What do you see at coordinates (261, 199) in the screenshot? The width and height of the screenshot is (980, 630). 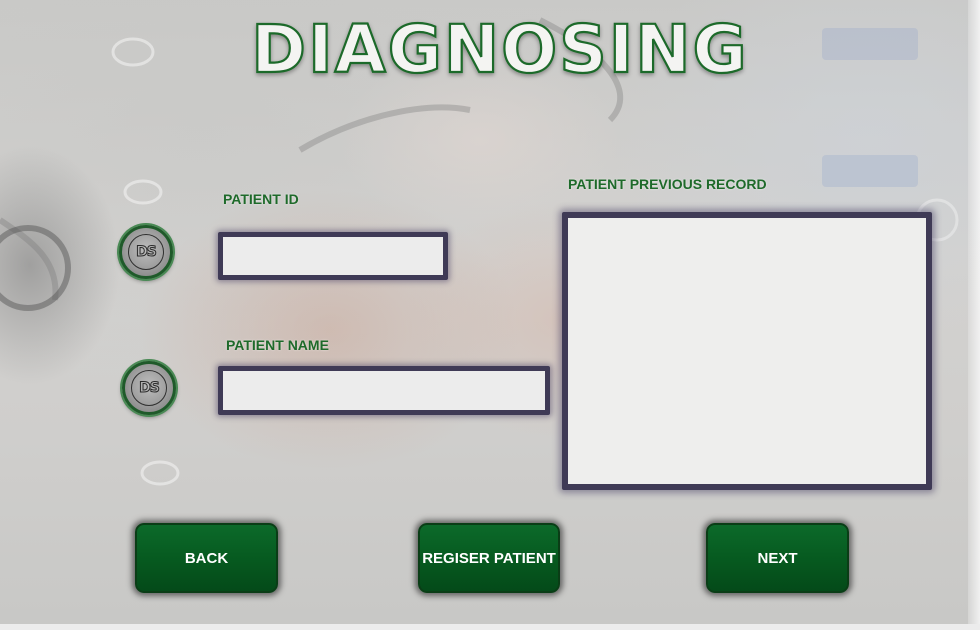 I see `patient-id-label: PATIENT ID` at bounding box center [261, 199].